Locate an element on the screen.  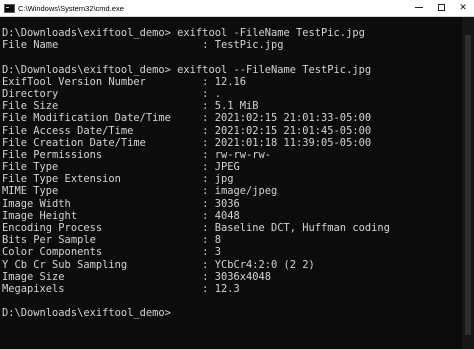
window-controls: ✕ is located at coordinates (441, 8).